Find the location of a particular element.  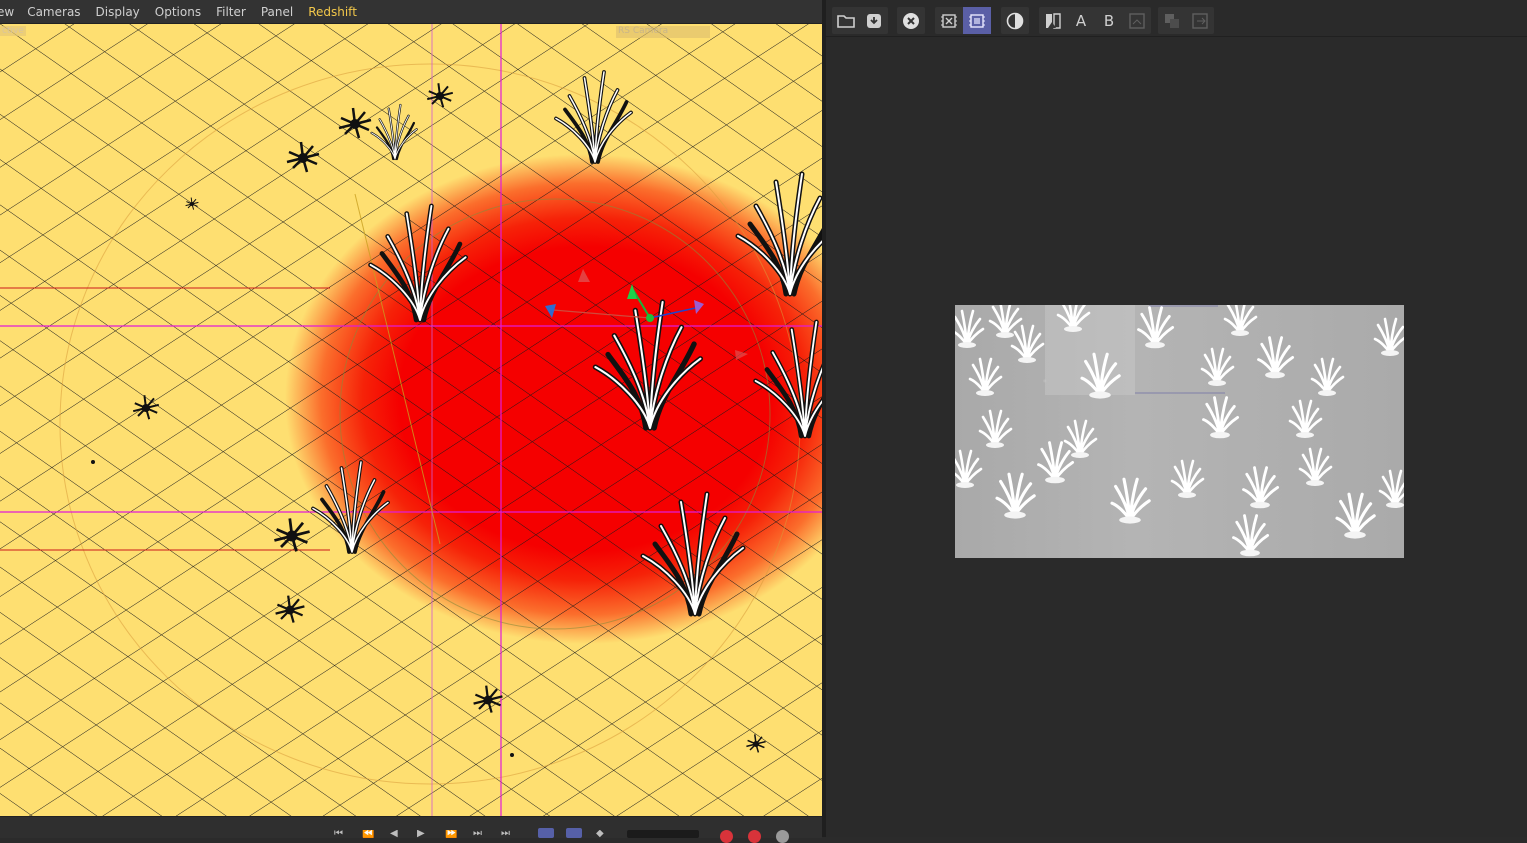

toolbar-group-compare: A B is located at coordinates (1095, 20).